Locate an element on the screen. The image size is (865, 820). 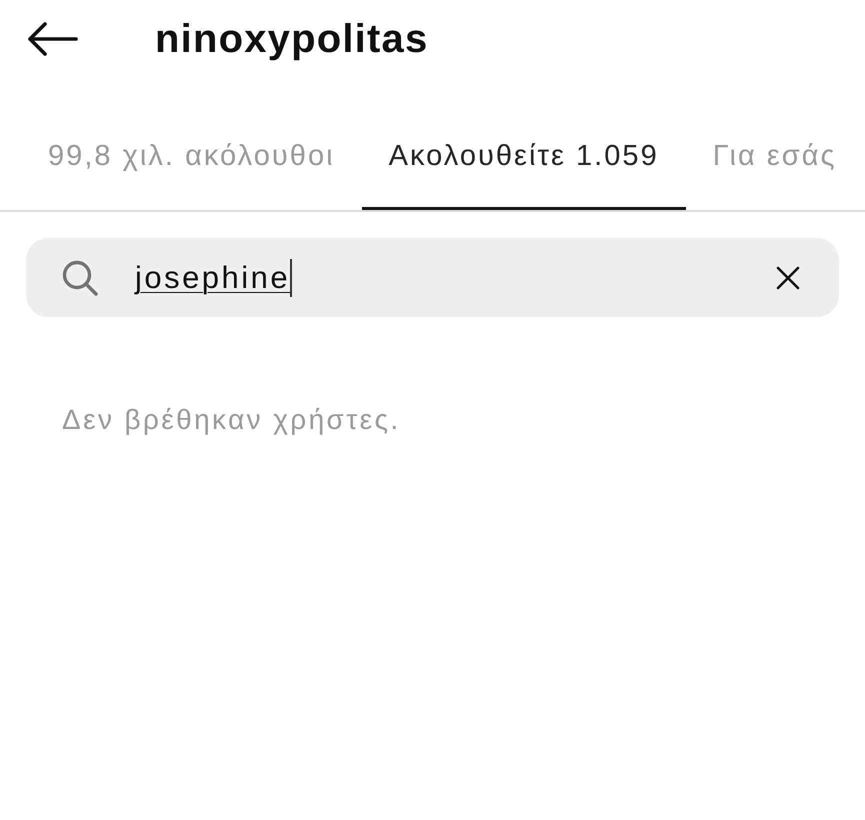
search-icon is located at coordinates (80, 278).